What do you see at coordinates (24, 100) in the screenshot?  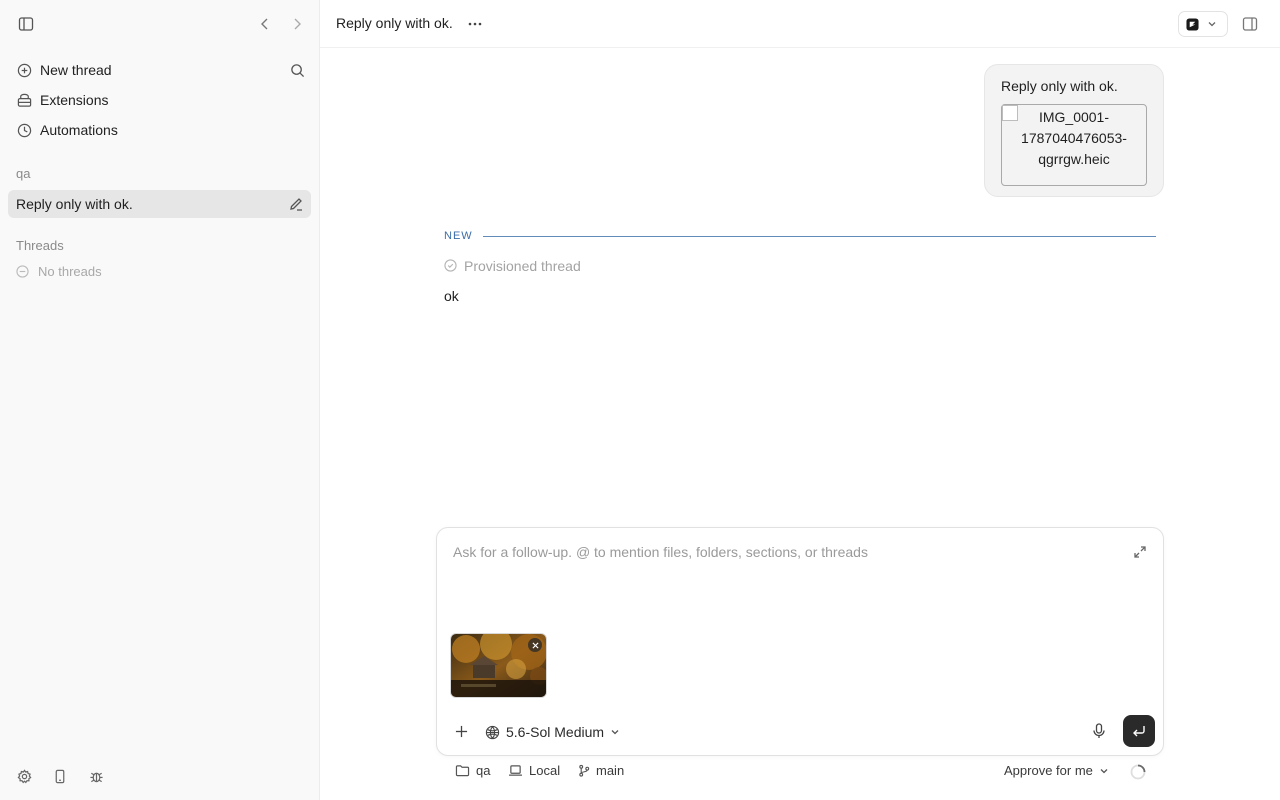 I see `extensions-icon` at bounding box center [24, 100].